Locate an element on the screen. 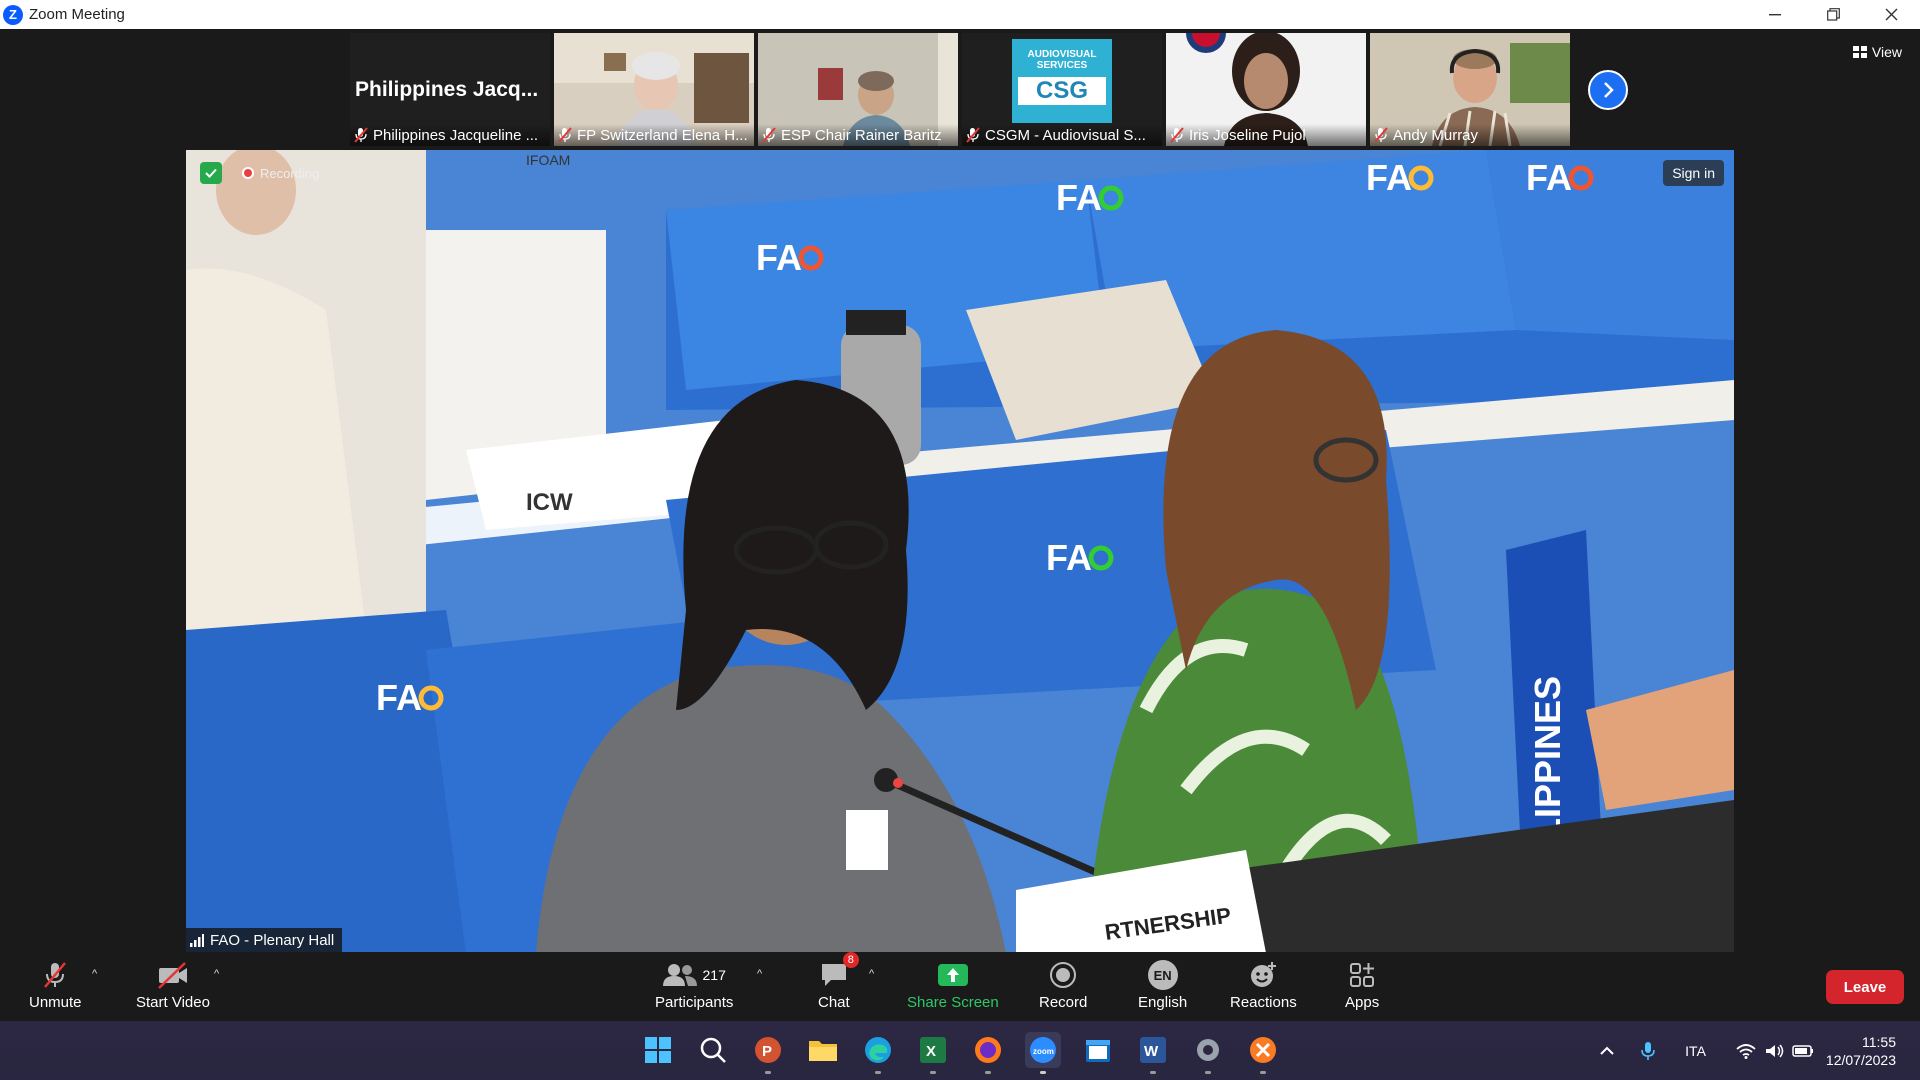 The width and height of the screenshot is (1920, 1080). settings-gear-icon is located at coordinates (1208, 1053).